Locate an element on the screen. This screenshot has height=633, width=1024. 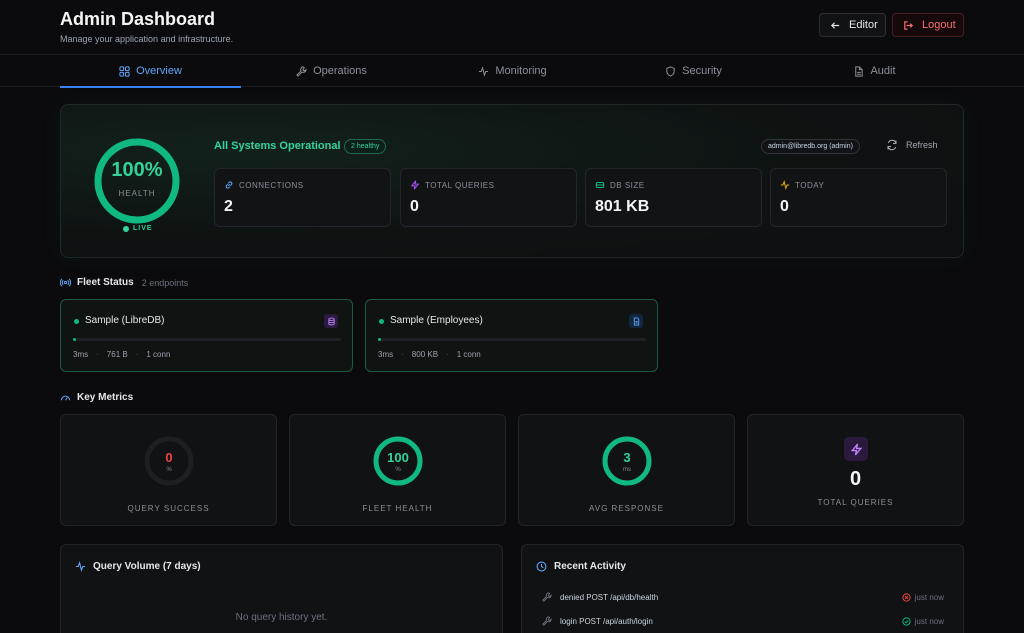
metric-value: 100 is located at coordinates (398, 457).